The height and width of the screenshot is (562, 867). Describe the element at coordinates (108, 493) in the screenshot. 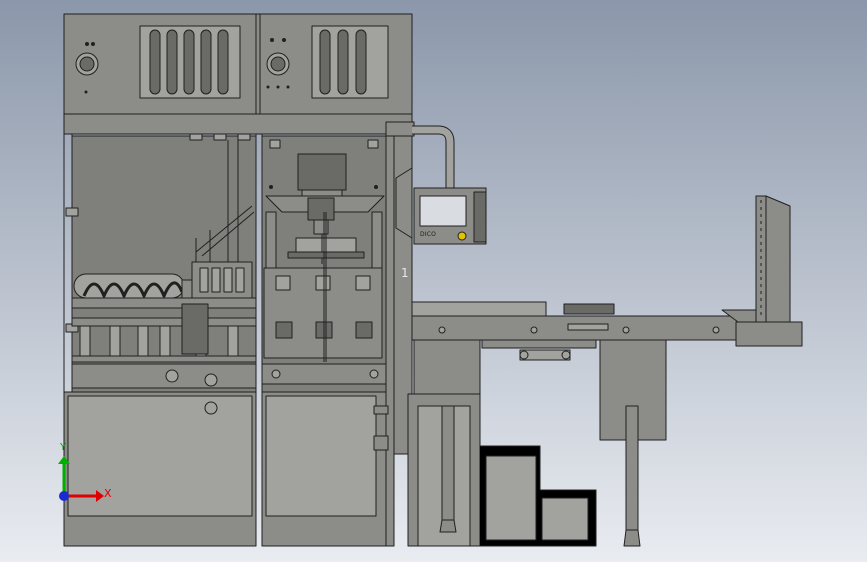

I see `axis-x-label: X` at that location.